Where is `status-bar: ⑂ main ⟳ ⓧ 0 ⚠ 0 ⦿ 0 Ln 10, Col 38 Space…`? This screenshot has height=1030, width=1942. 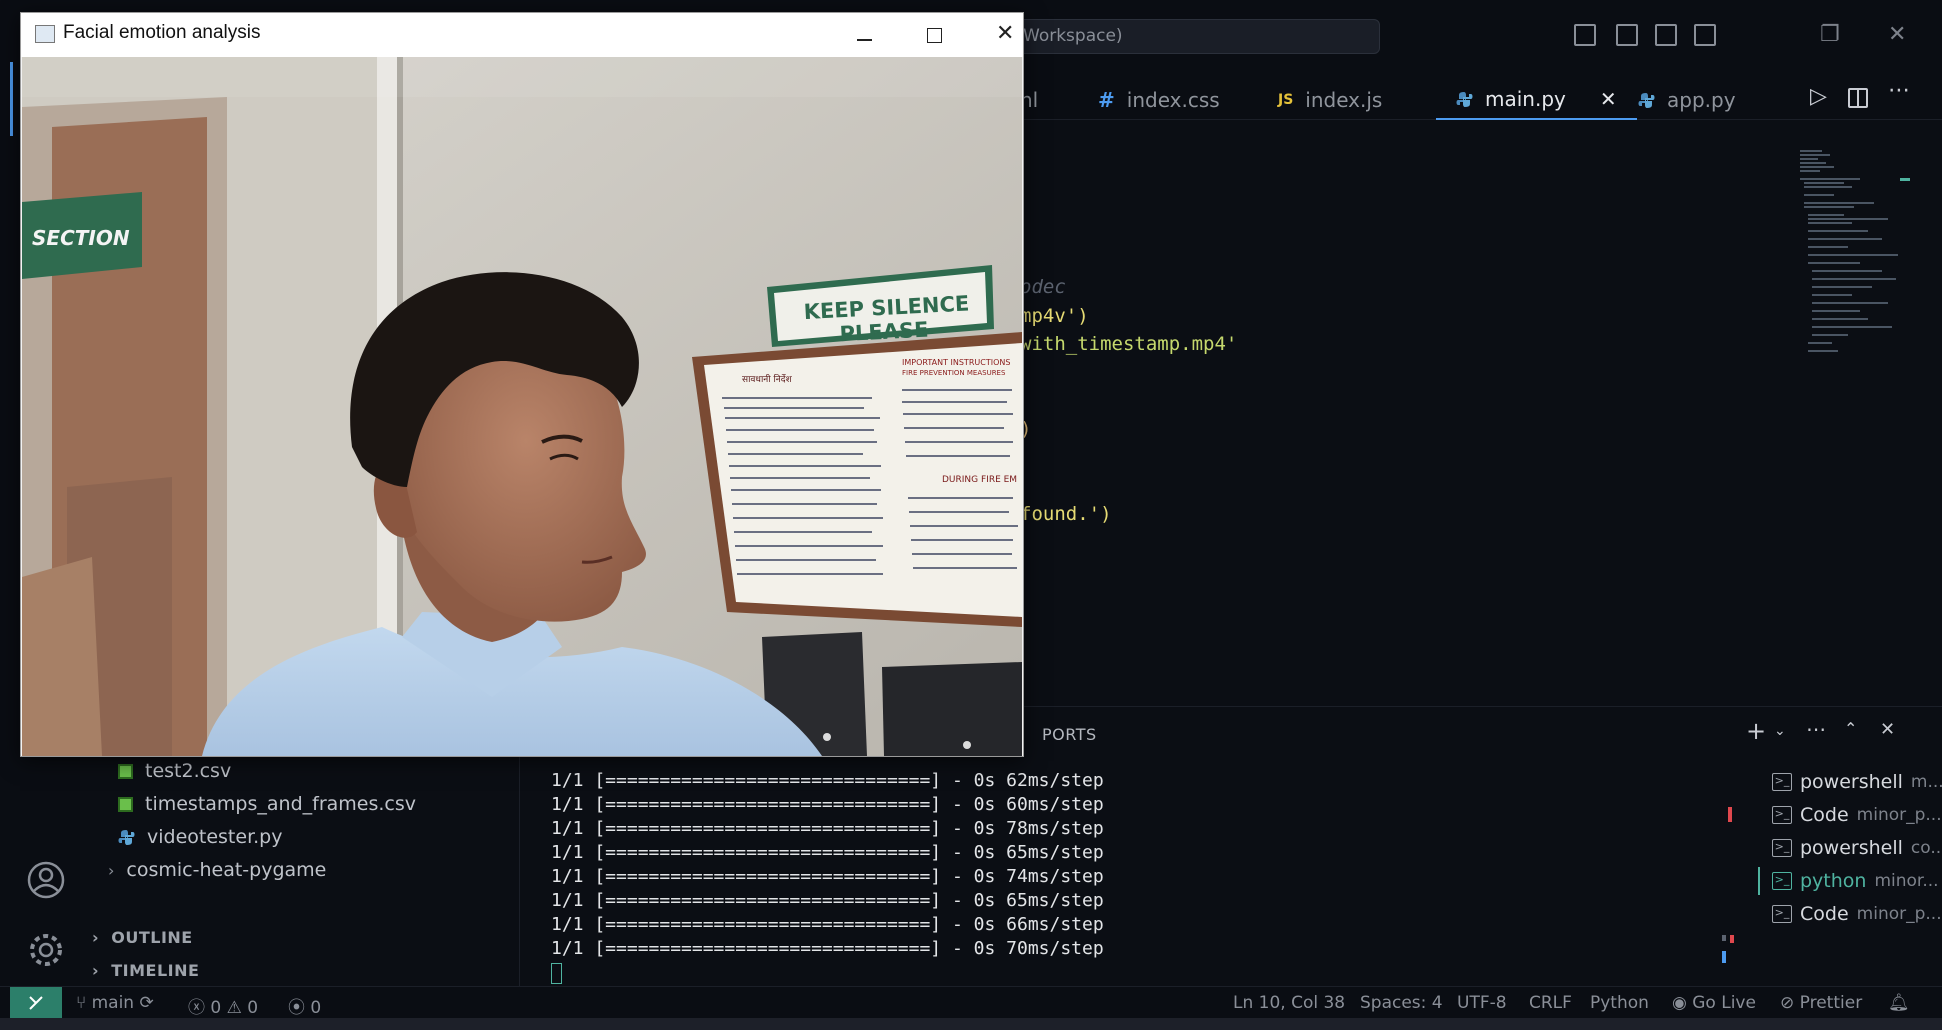 status-bar: ⑂ main ⟳ ⓧ 0 ⚠ 0 ⦿ 0 Ln 10, Col 38 Space… is located at coordinates (971, 1002).